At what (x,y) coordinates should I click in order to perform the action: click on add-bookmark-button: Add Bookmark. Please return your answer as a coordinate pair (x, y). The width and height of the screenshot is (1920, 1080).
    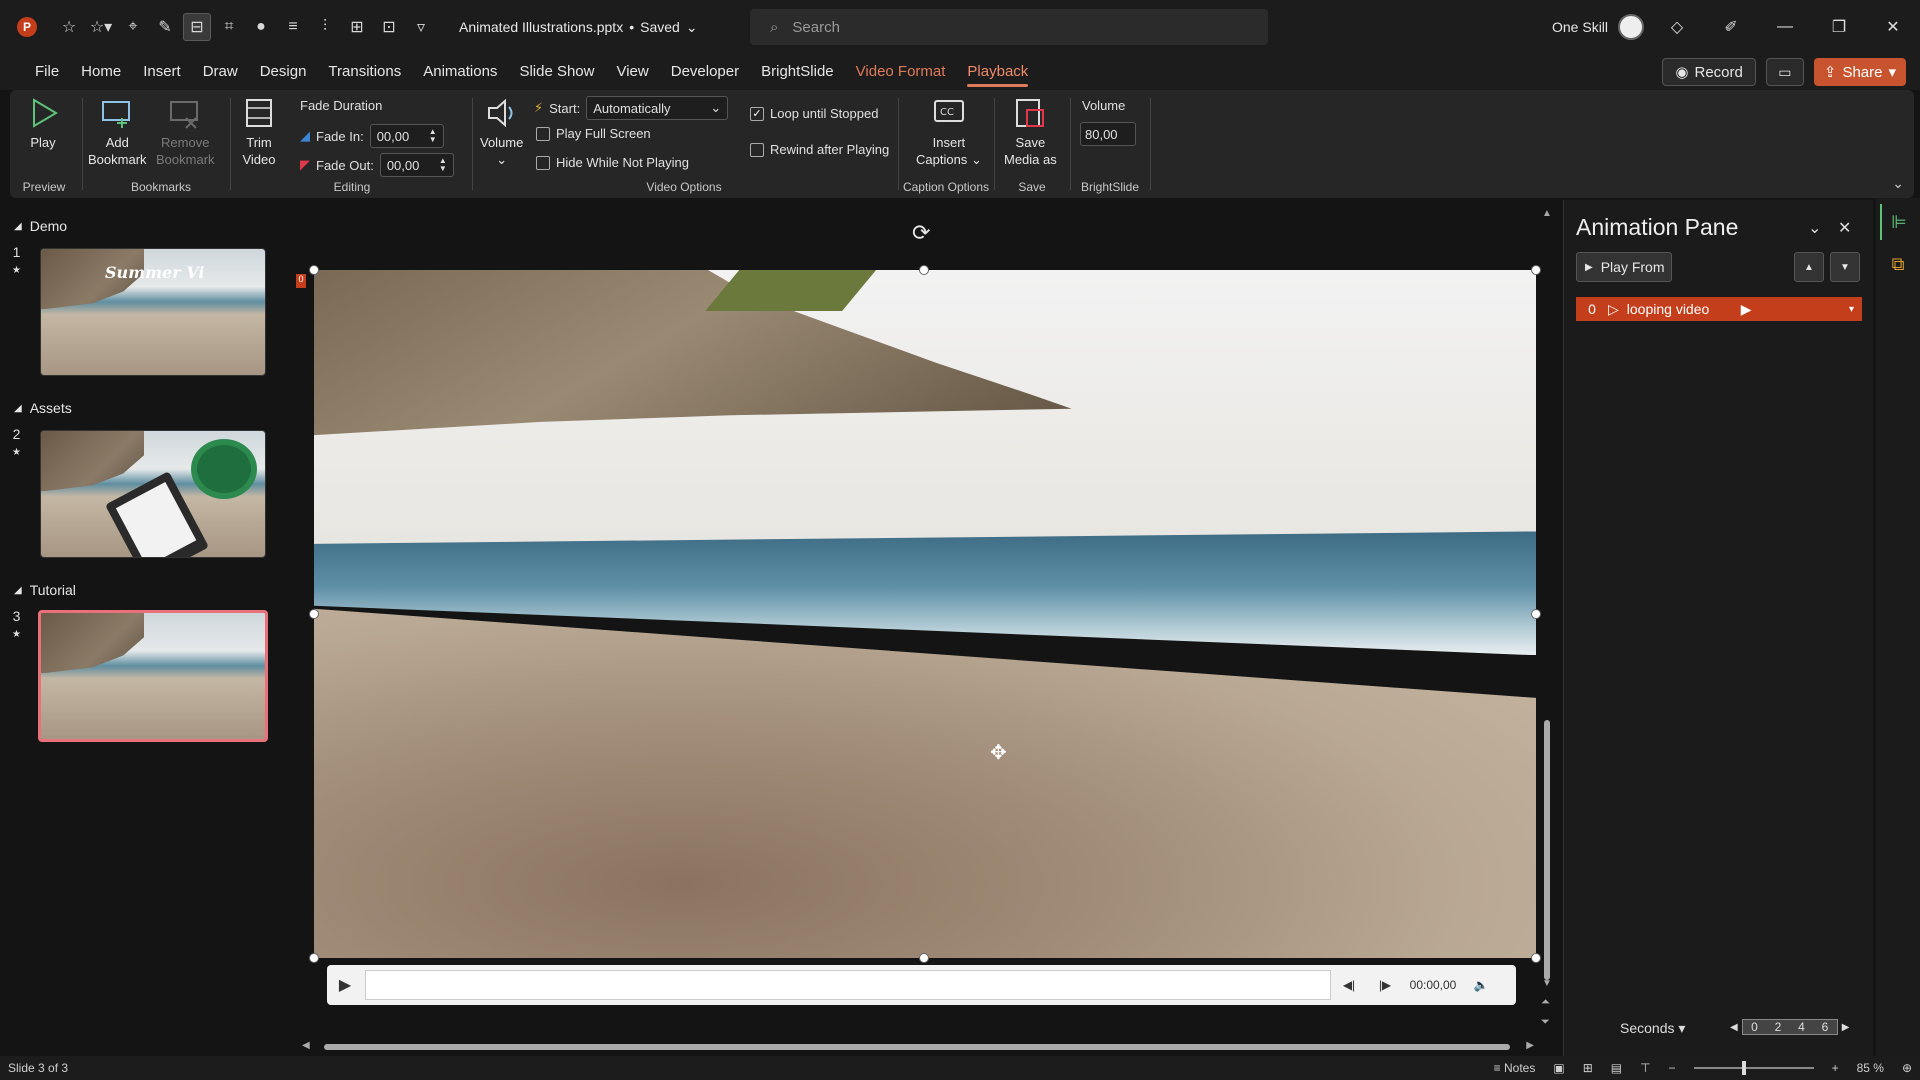
    Looking at the image, I should click on (117, 132).